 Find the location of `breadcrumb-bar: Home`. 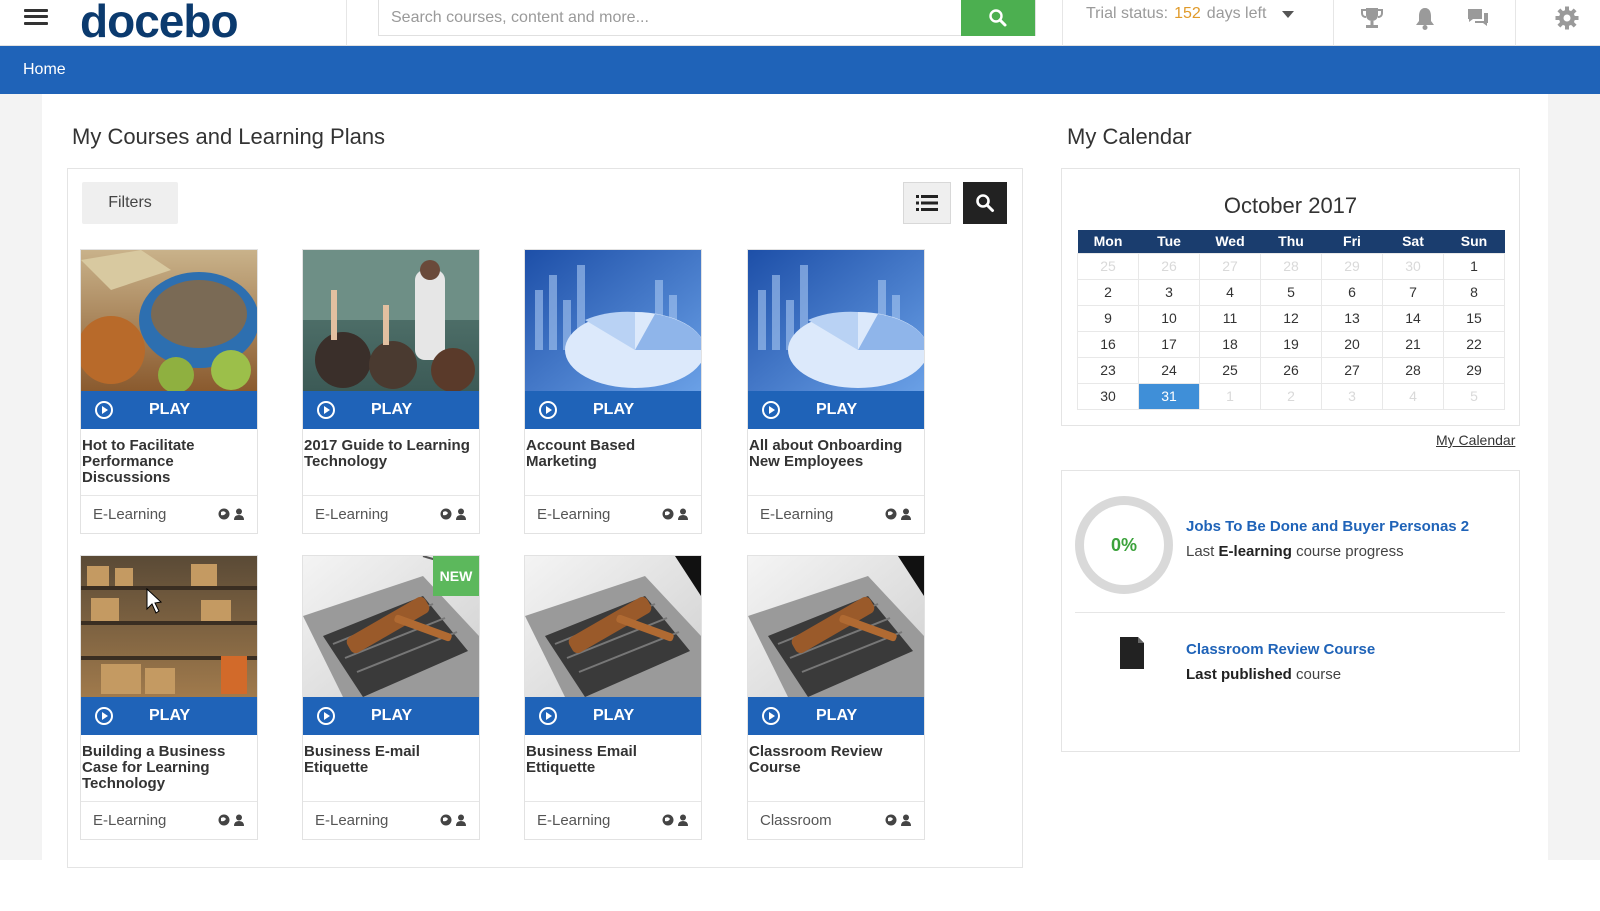

breadcrumb-bar: Home is located at coordinates (800, 70).